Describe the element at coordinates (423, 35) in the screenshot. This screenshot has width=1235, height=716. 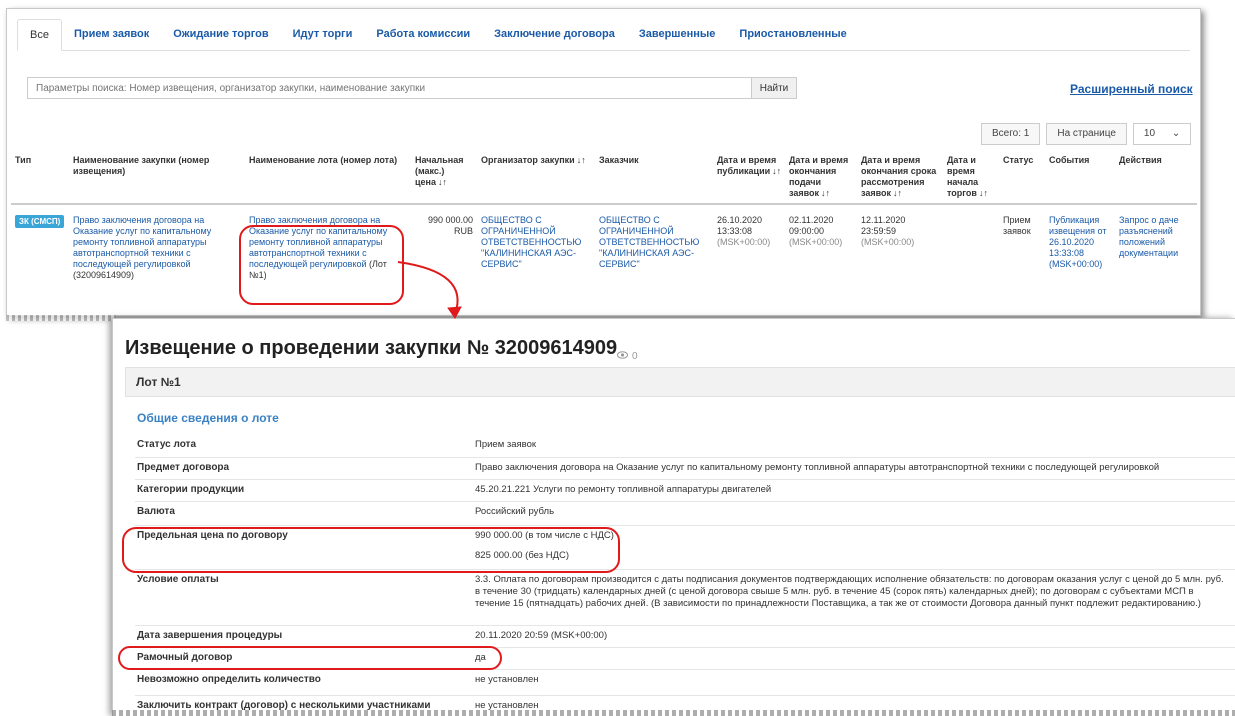
I see `tab-commission-work: Работа комиссии` at that location.